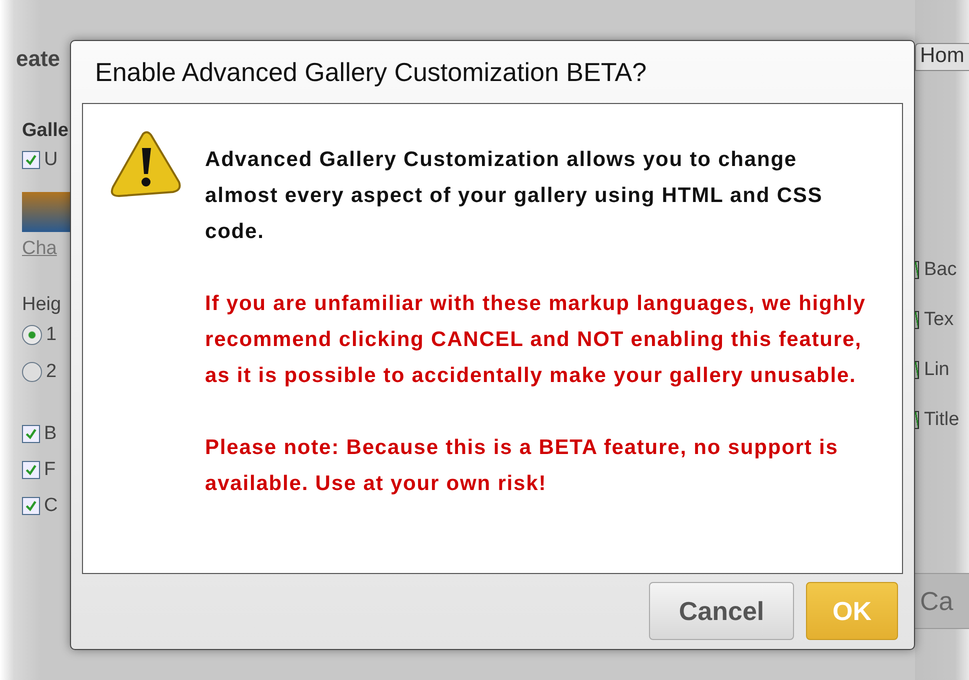 The image size is (969, 680). What do you see at coordinates (940, 270) in the screenshot?
I see `option-label: Bac` at bounding box center [940, 270].